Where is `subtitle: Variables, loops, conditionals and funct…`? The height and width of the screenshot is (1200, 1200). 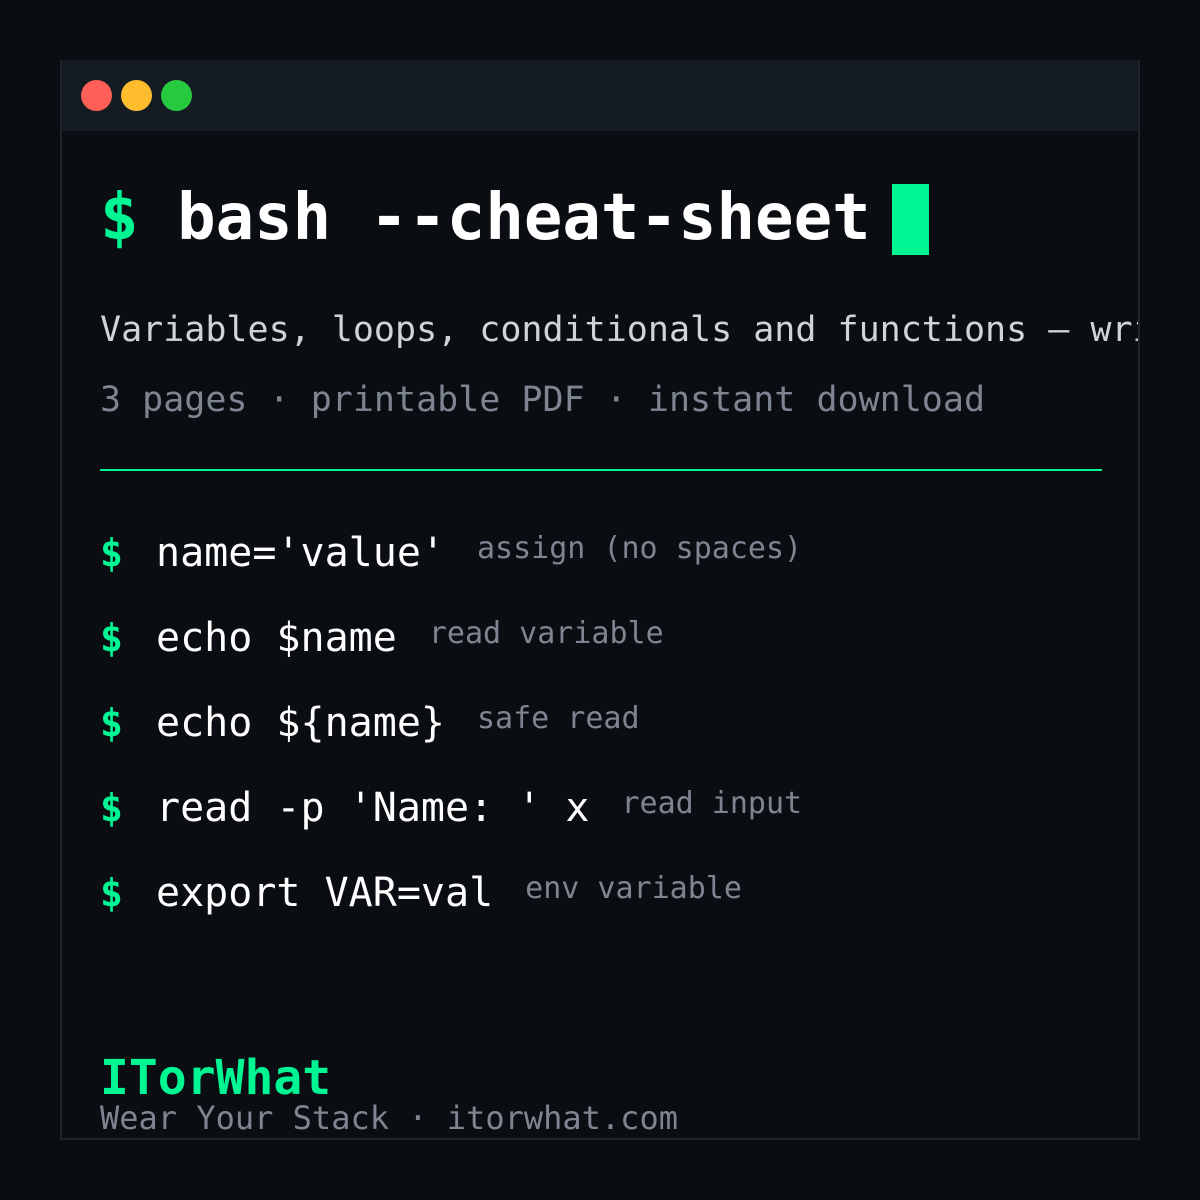 subtitle: Variables, loops, conditionals and funct… is located at coordinates (620, 330).